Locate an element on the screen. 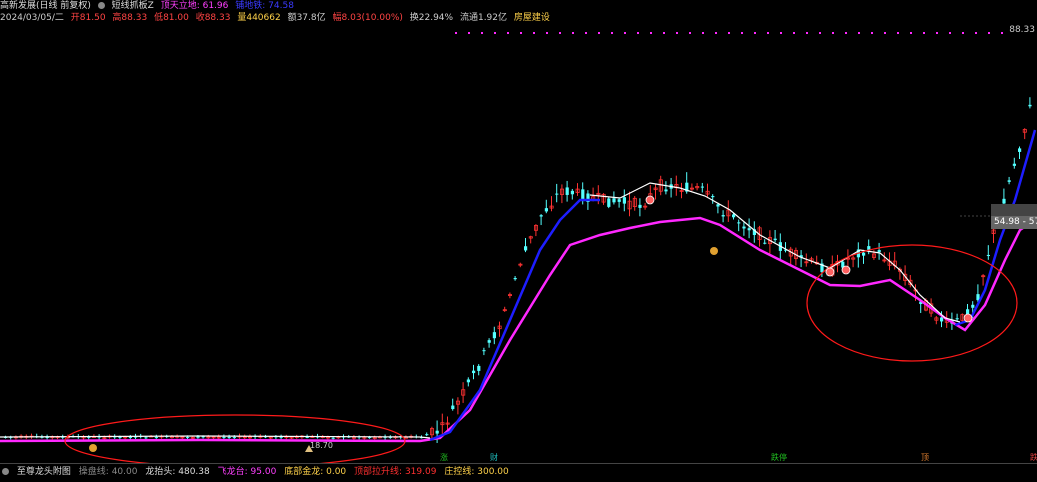  indicator-name: 短线抓板Z is located at coordinates (133, 6).